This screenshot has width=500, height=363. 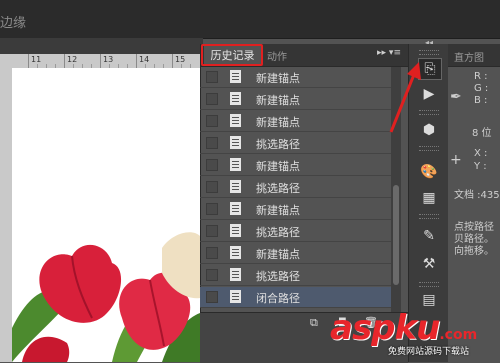 I want to click on ruler-label: 15, so click(x=180, y=59).